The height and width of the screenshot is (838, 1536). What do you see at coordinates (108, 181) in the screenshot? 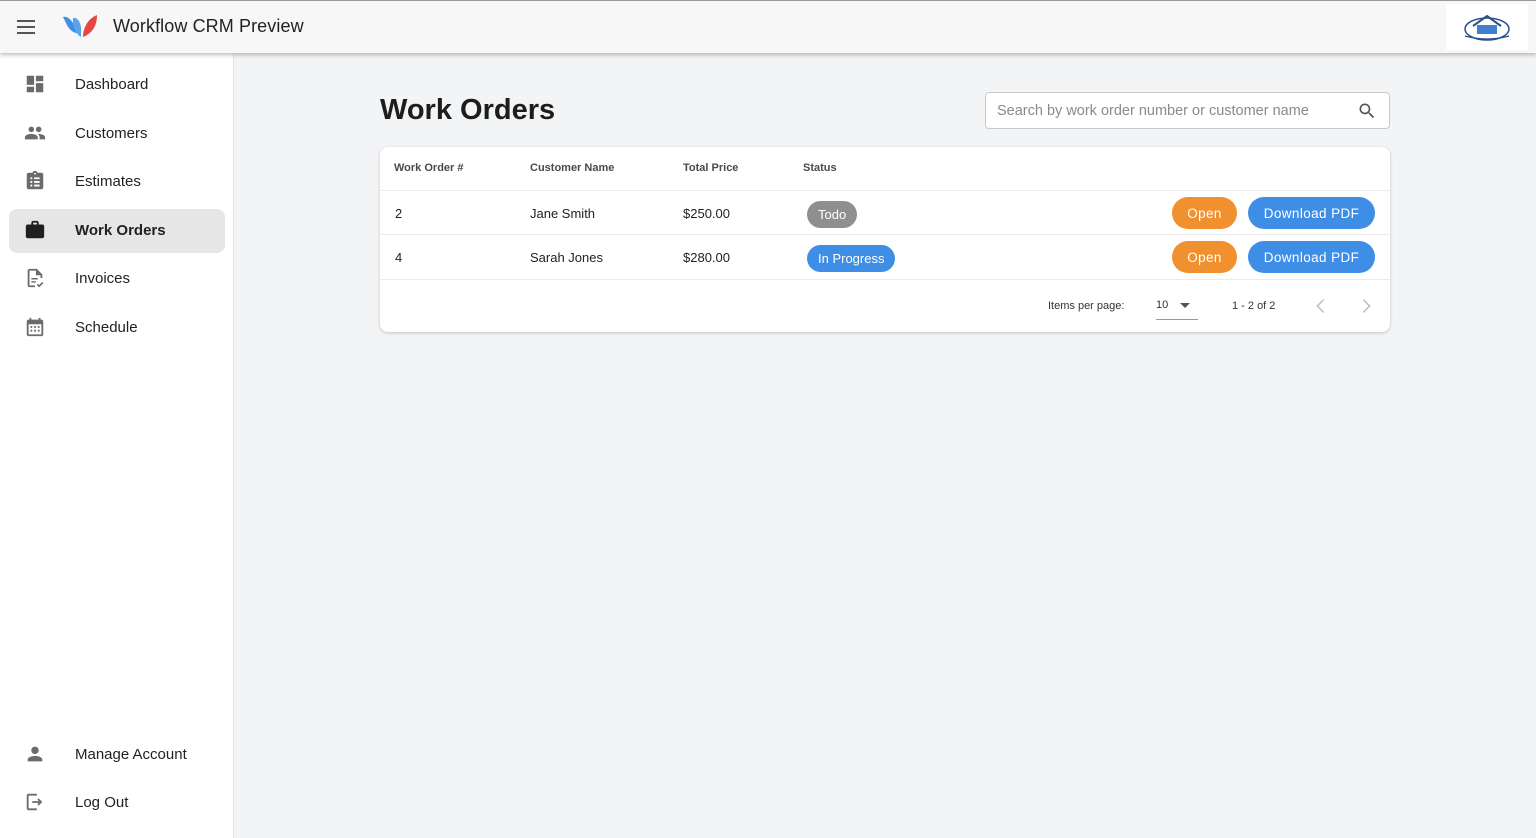
I see `sidebar-item-label: Estimates` at bounding box center [108, 181].